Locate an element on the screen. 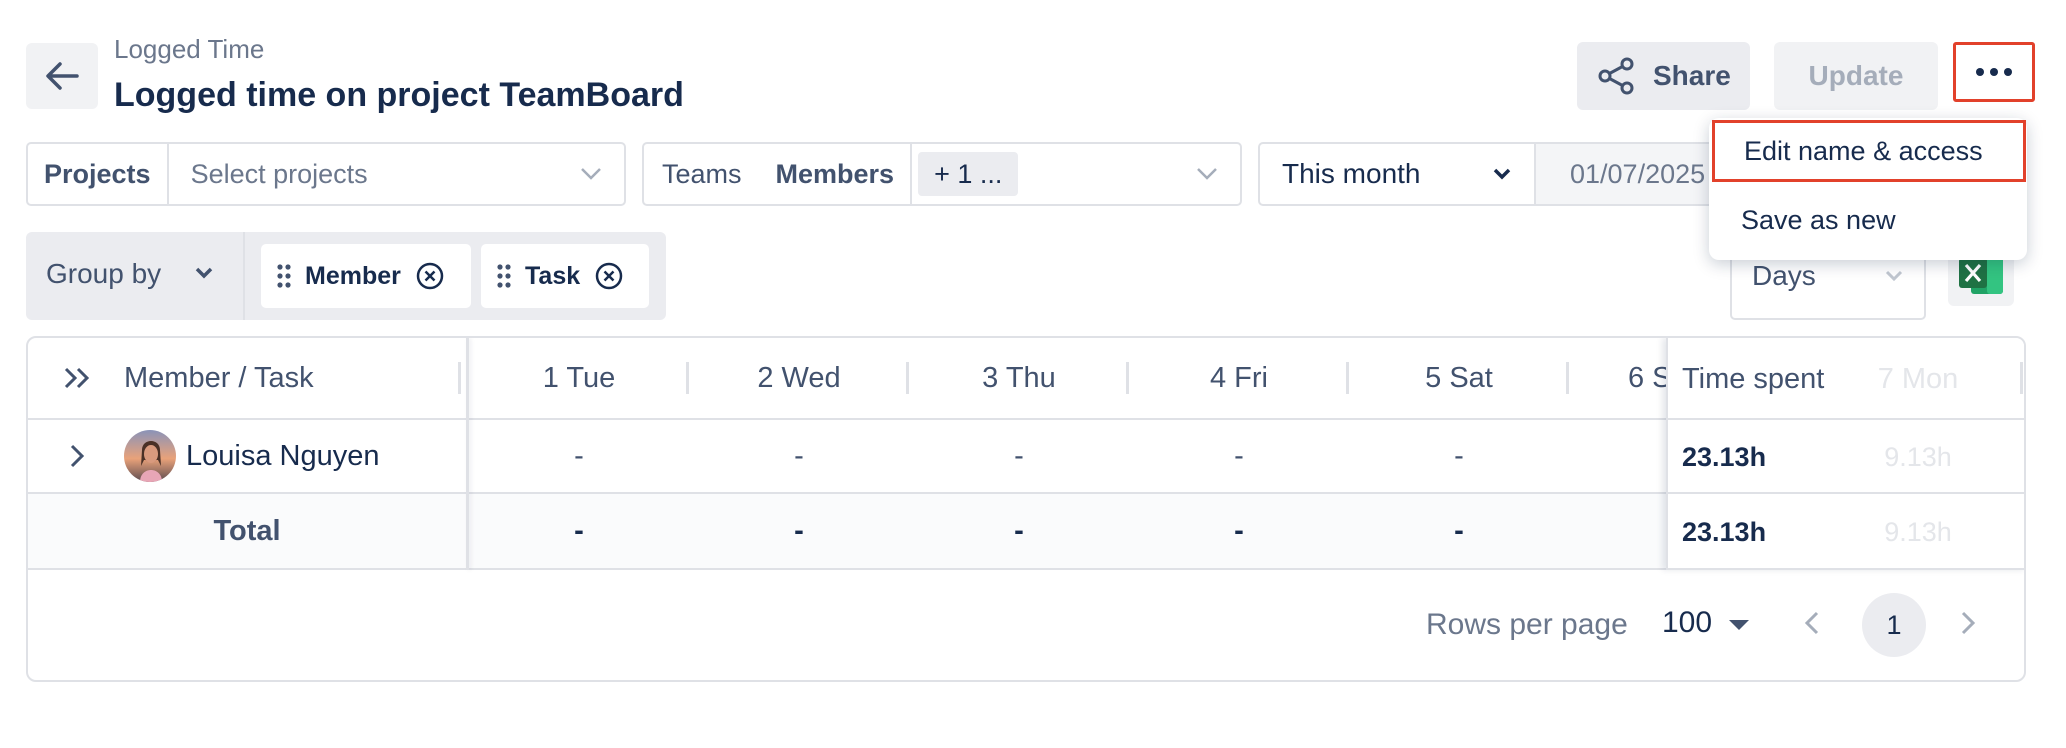  period-value: This month is located at coordinates (1351, 173).